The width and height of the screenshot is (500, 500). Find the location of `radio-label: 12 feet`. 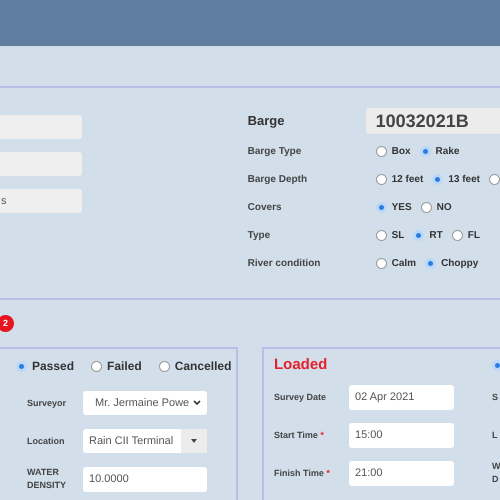

radio-label: 12 feet is located at coordinates (408, 179).